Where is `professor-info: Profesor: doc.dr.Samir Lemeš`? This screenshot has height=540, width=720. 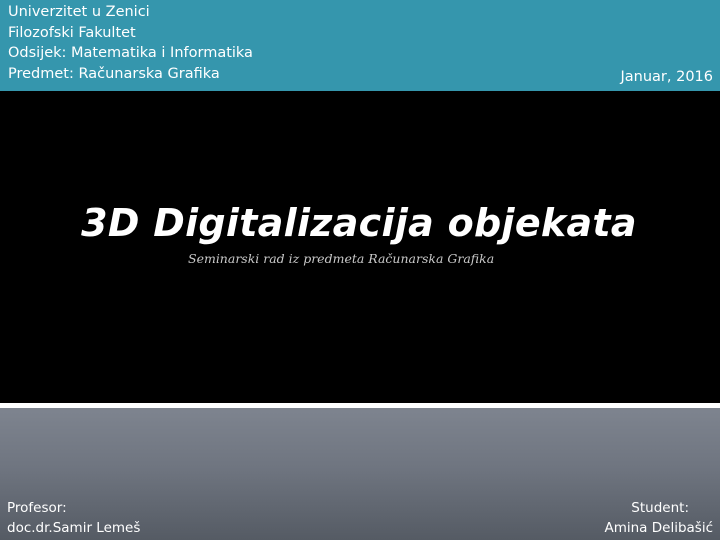 professor-info: Profesor: doc.dr.Samir Lemeš is located at coordinates (73, 518).